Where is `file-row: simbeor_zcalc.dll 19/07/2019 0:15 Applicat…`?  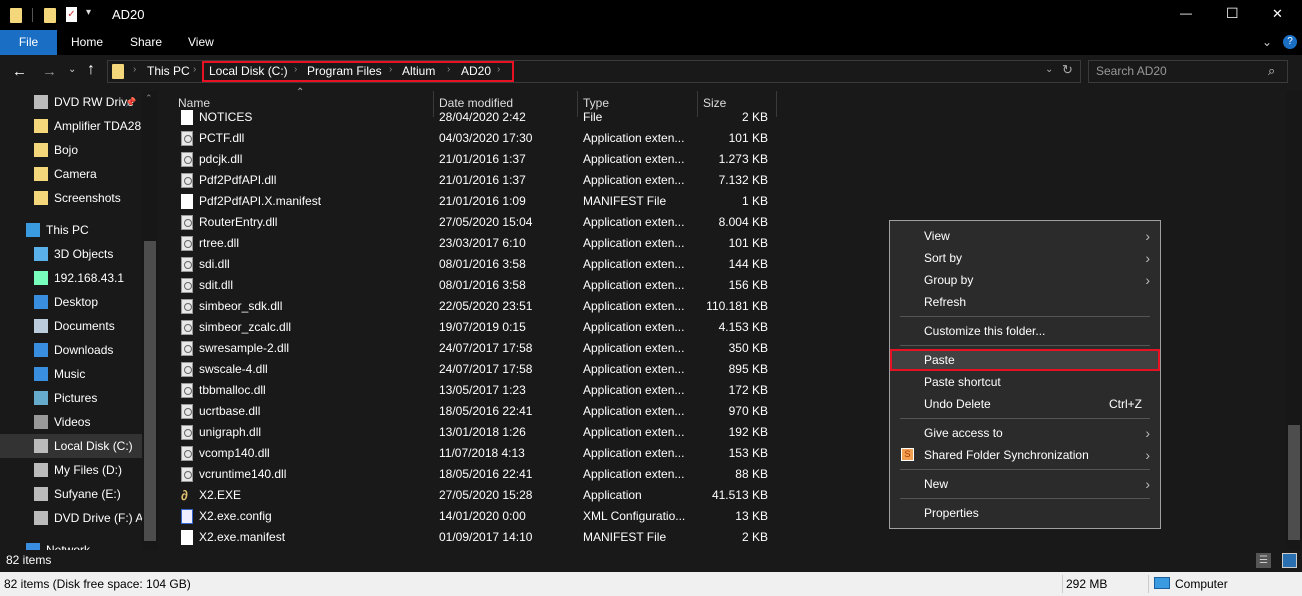
file-row: simbeor_zcalc.dll 19/07/2019 0:15 Applicat… is located at coordinates (470, 327).